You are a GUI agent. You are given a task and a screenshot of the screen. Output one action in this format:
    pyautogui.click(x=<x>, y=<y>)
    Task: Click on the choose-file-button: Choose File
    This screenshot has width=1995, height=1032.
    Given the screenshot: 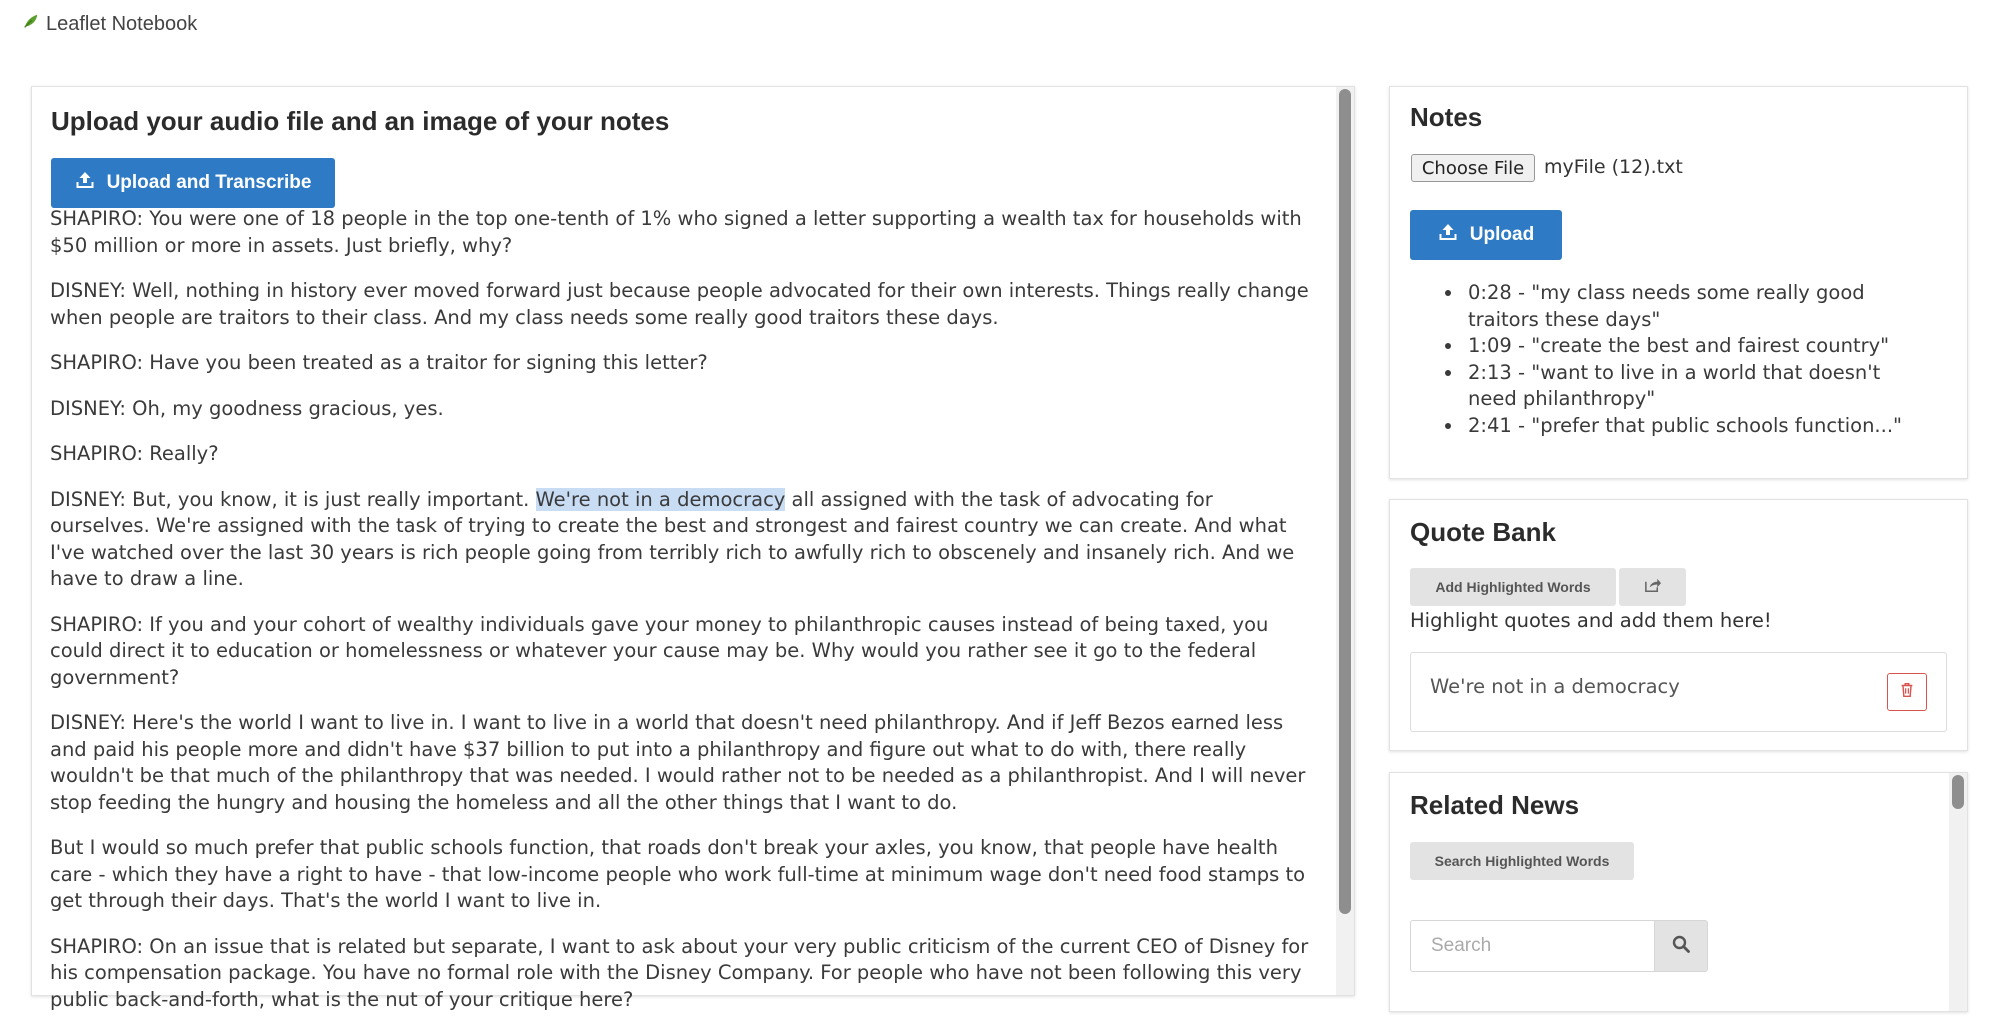 What is the action you would take?
    pyautogui.click(x=1473, y=168)
    